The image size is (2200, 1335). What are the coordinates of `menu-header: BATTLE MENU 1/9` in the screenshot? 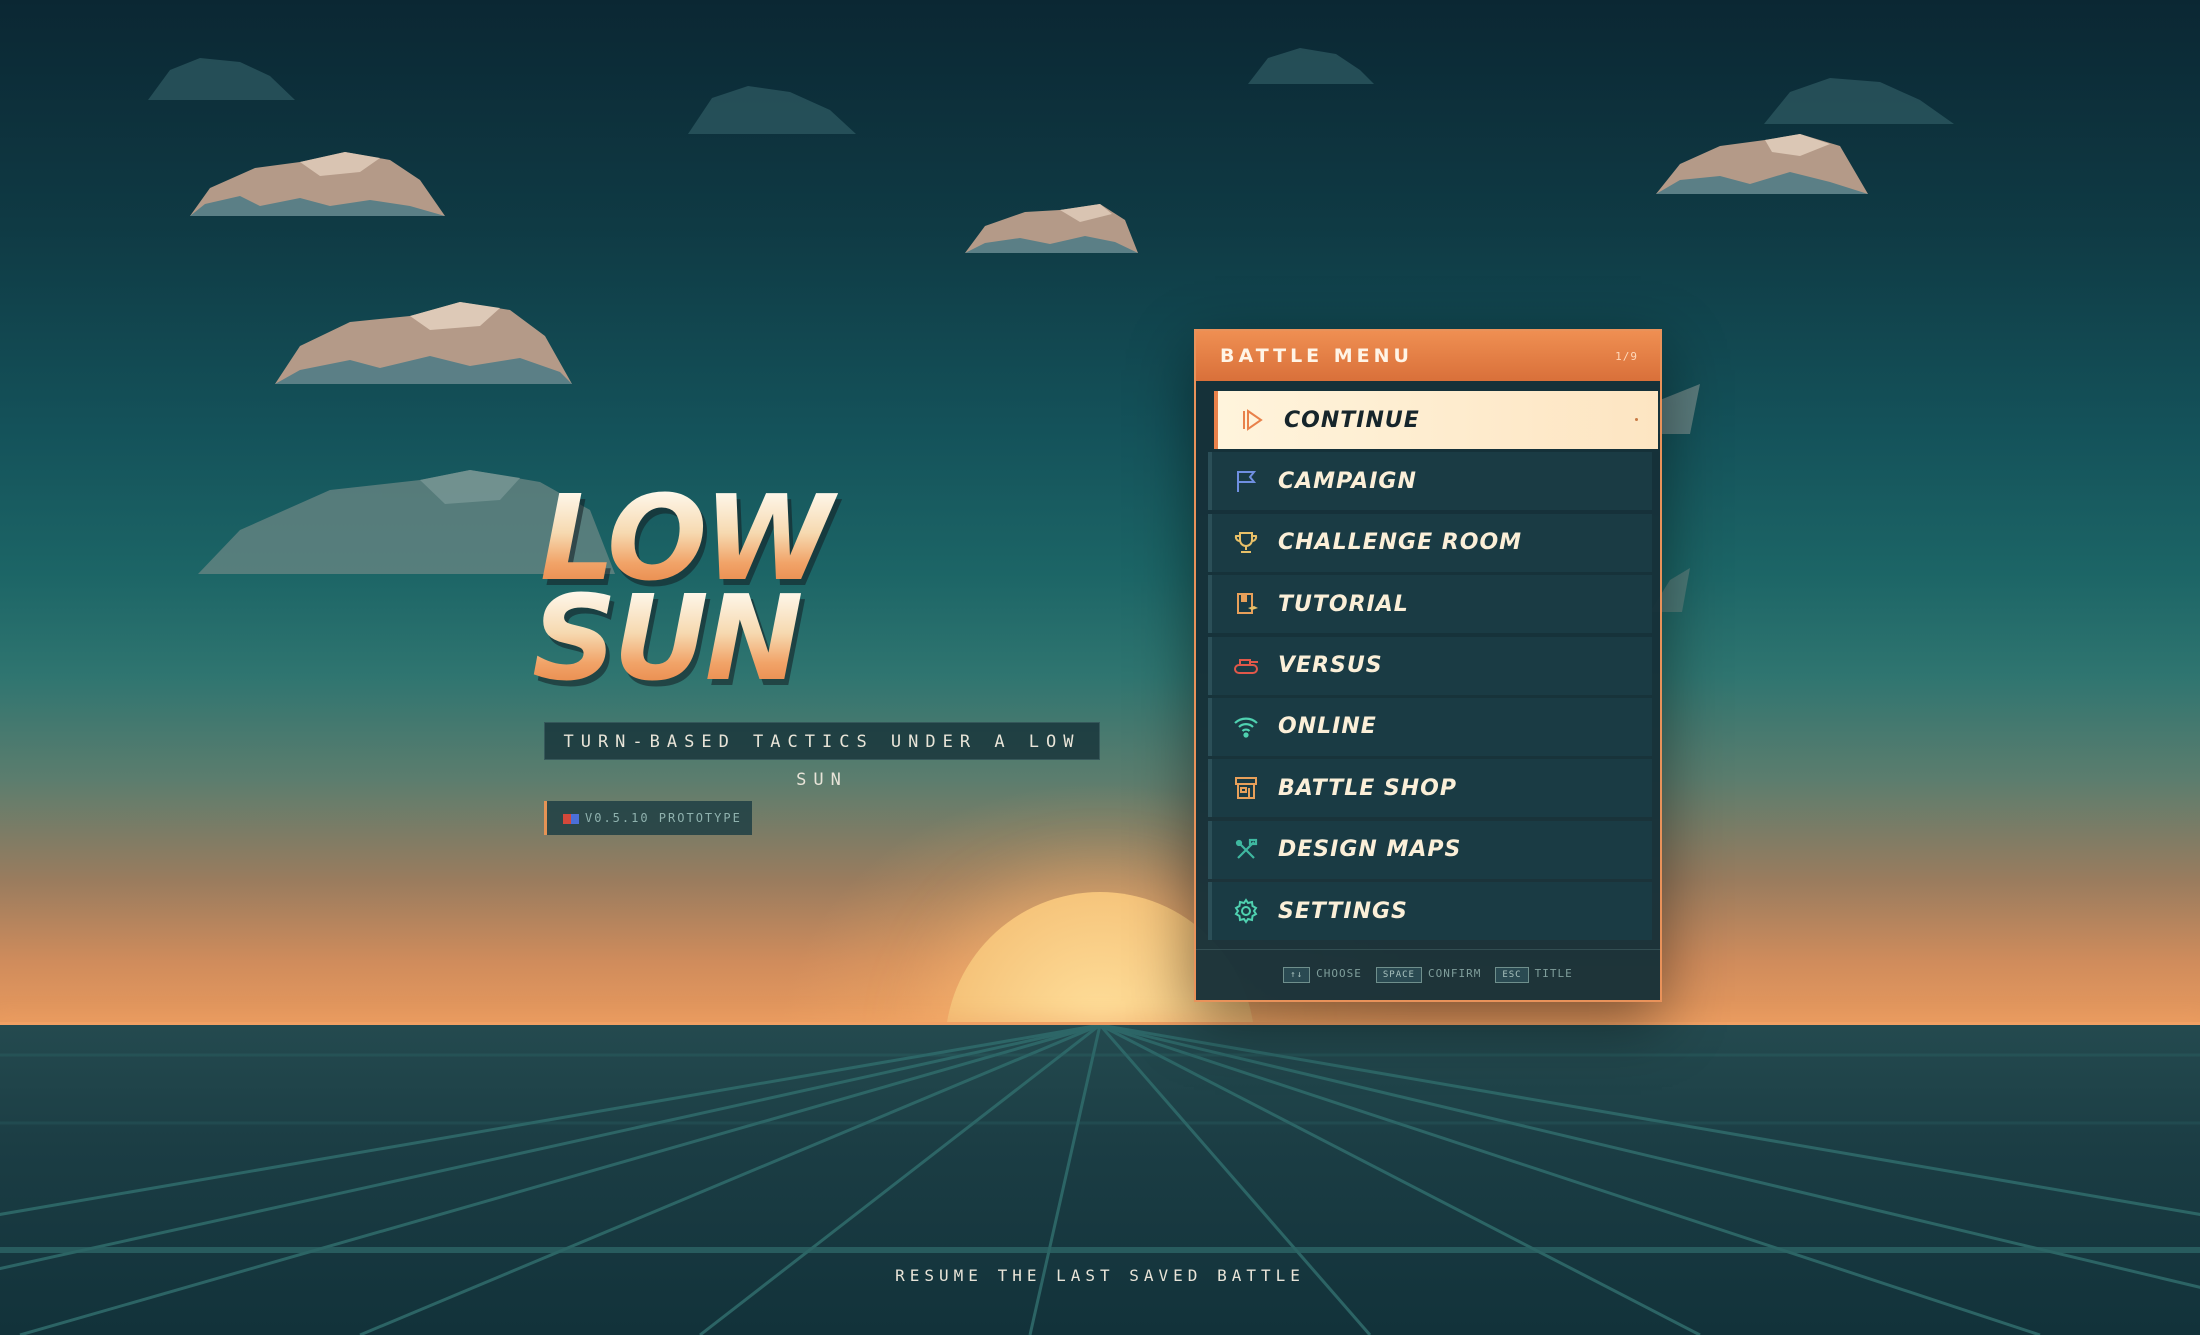 It's located at (1428, 356).